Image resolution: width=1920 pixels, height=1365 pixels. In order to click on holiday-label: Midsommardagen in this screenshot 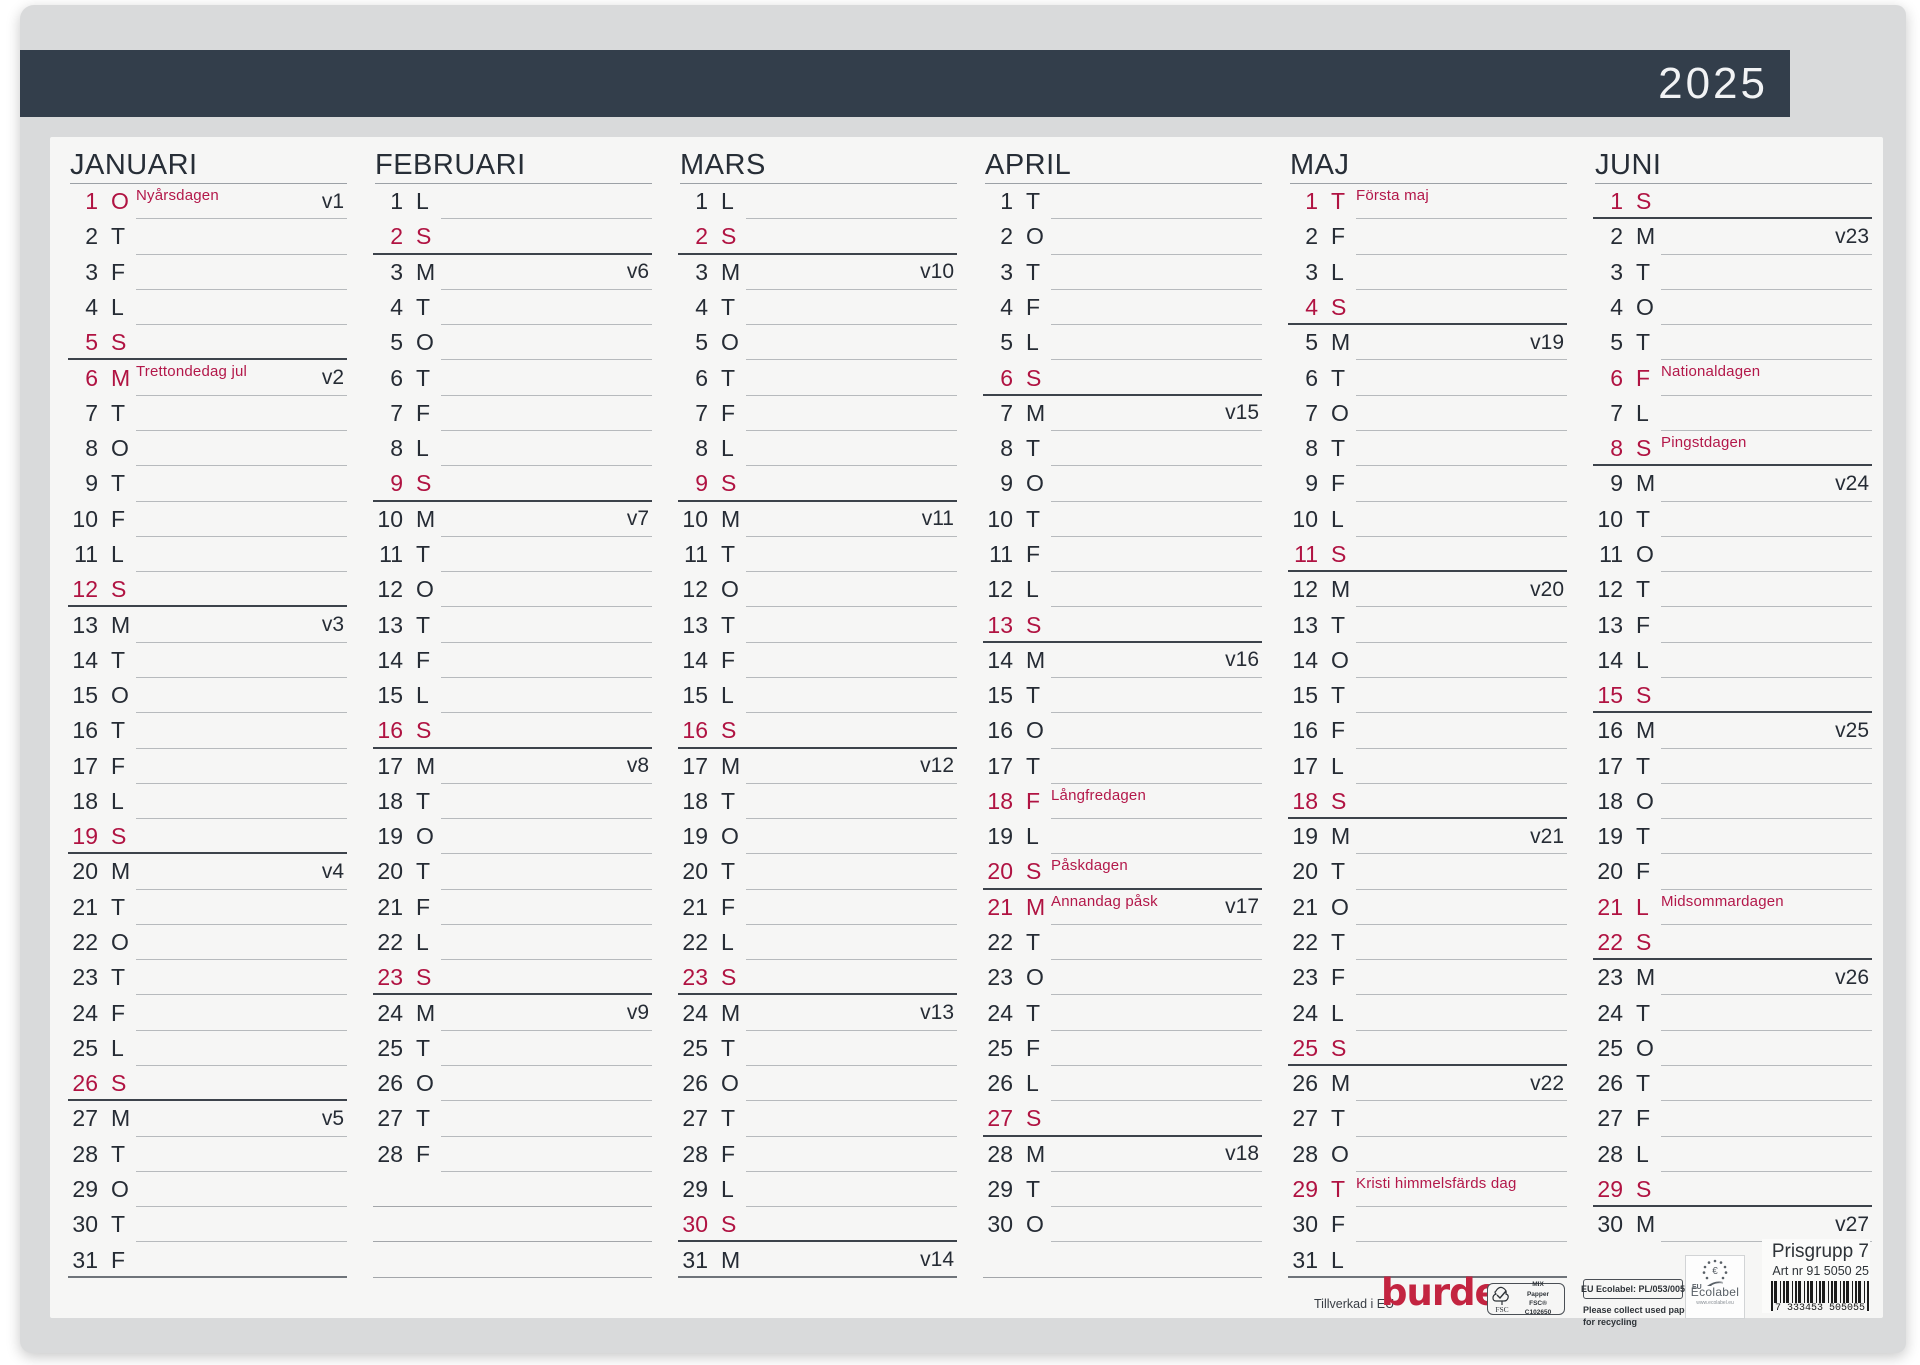, I will do `click(1722, 901)`.